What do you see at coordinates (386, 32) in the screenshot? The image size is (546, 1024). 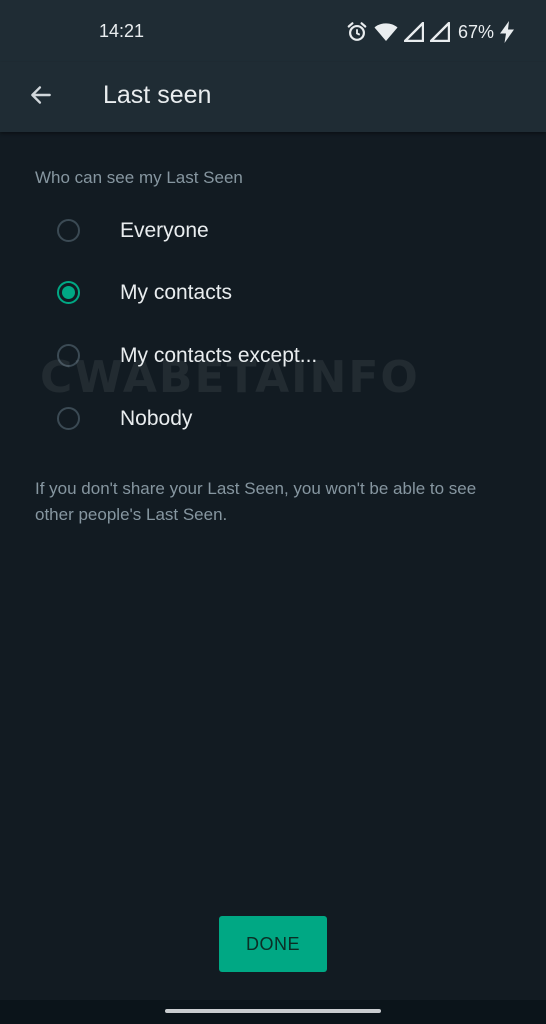 I see `wifi-icon` at bounding box center [386, 32].